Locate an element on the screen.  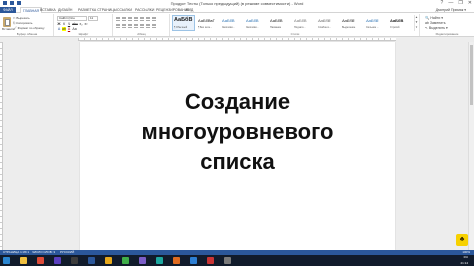
scrollbar-thumb is located at coordinates (471, 75).